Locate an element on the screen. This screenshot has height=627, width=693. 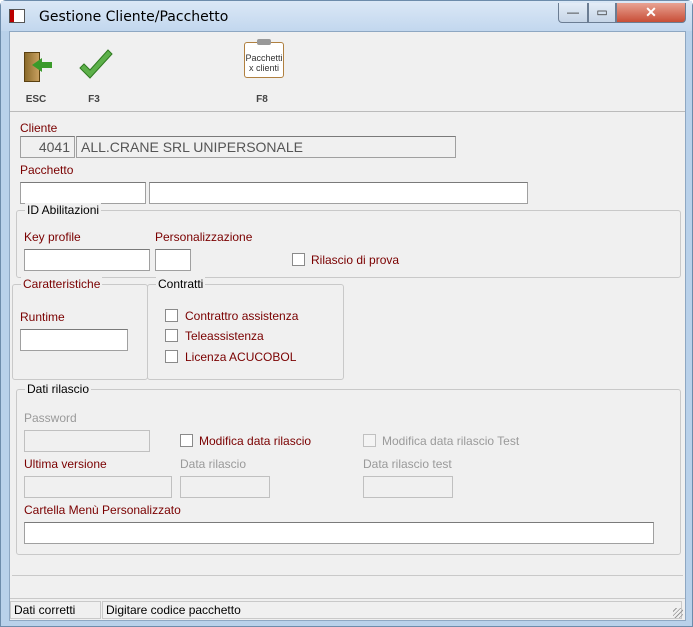
cartella-label: Cartella Menù Personalizzato is located at coordinates (102, 510).